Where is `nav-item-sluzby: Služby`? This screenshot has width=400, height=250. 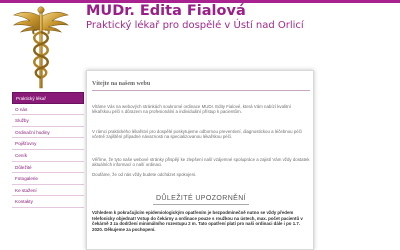 nav-item-sluzby: Služby is located at coordinates (48, 121).